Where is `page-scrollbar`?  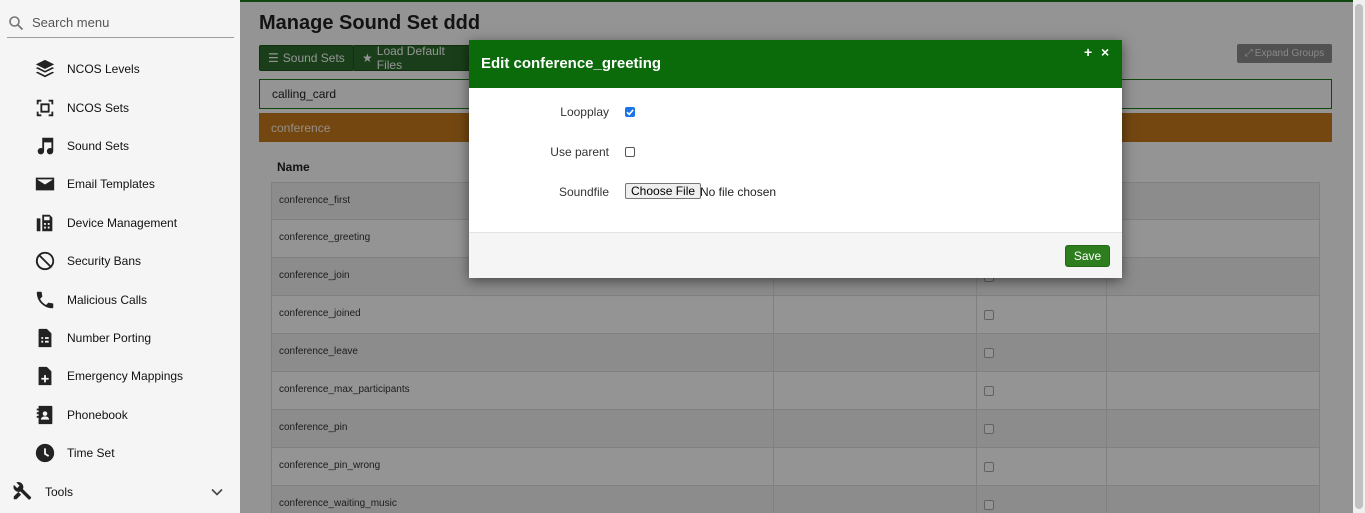 page-scrollbar is located at coordinates (1359, 256).